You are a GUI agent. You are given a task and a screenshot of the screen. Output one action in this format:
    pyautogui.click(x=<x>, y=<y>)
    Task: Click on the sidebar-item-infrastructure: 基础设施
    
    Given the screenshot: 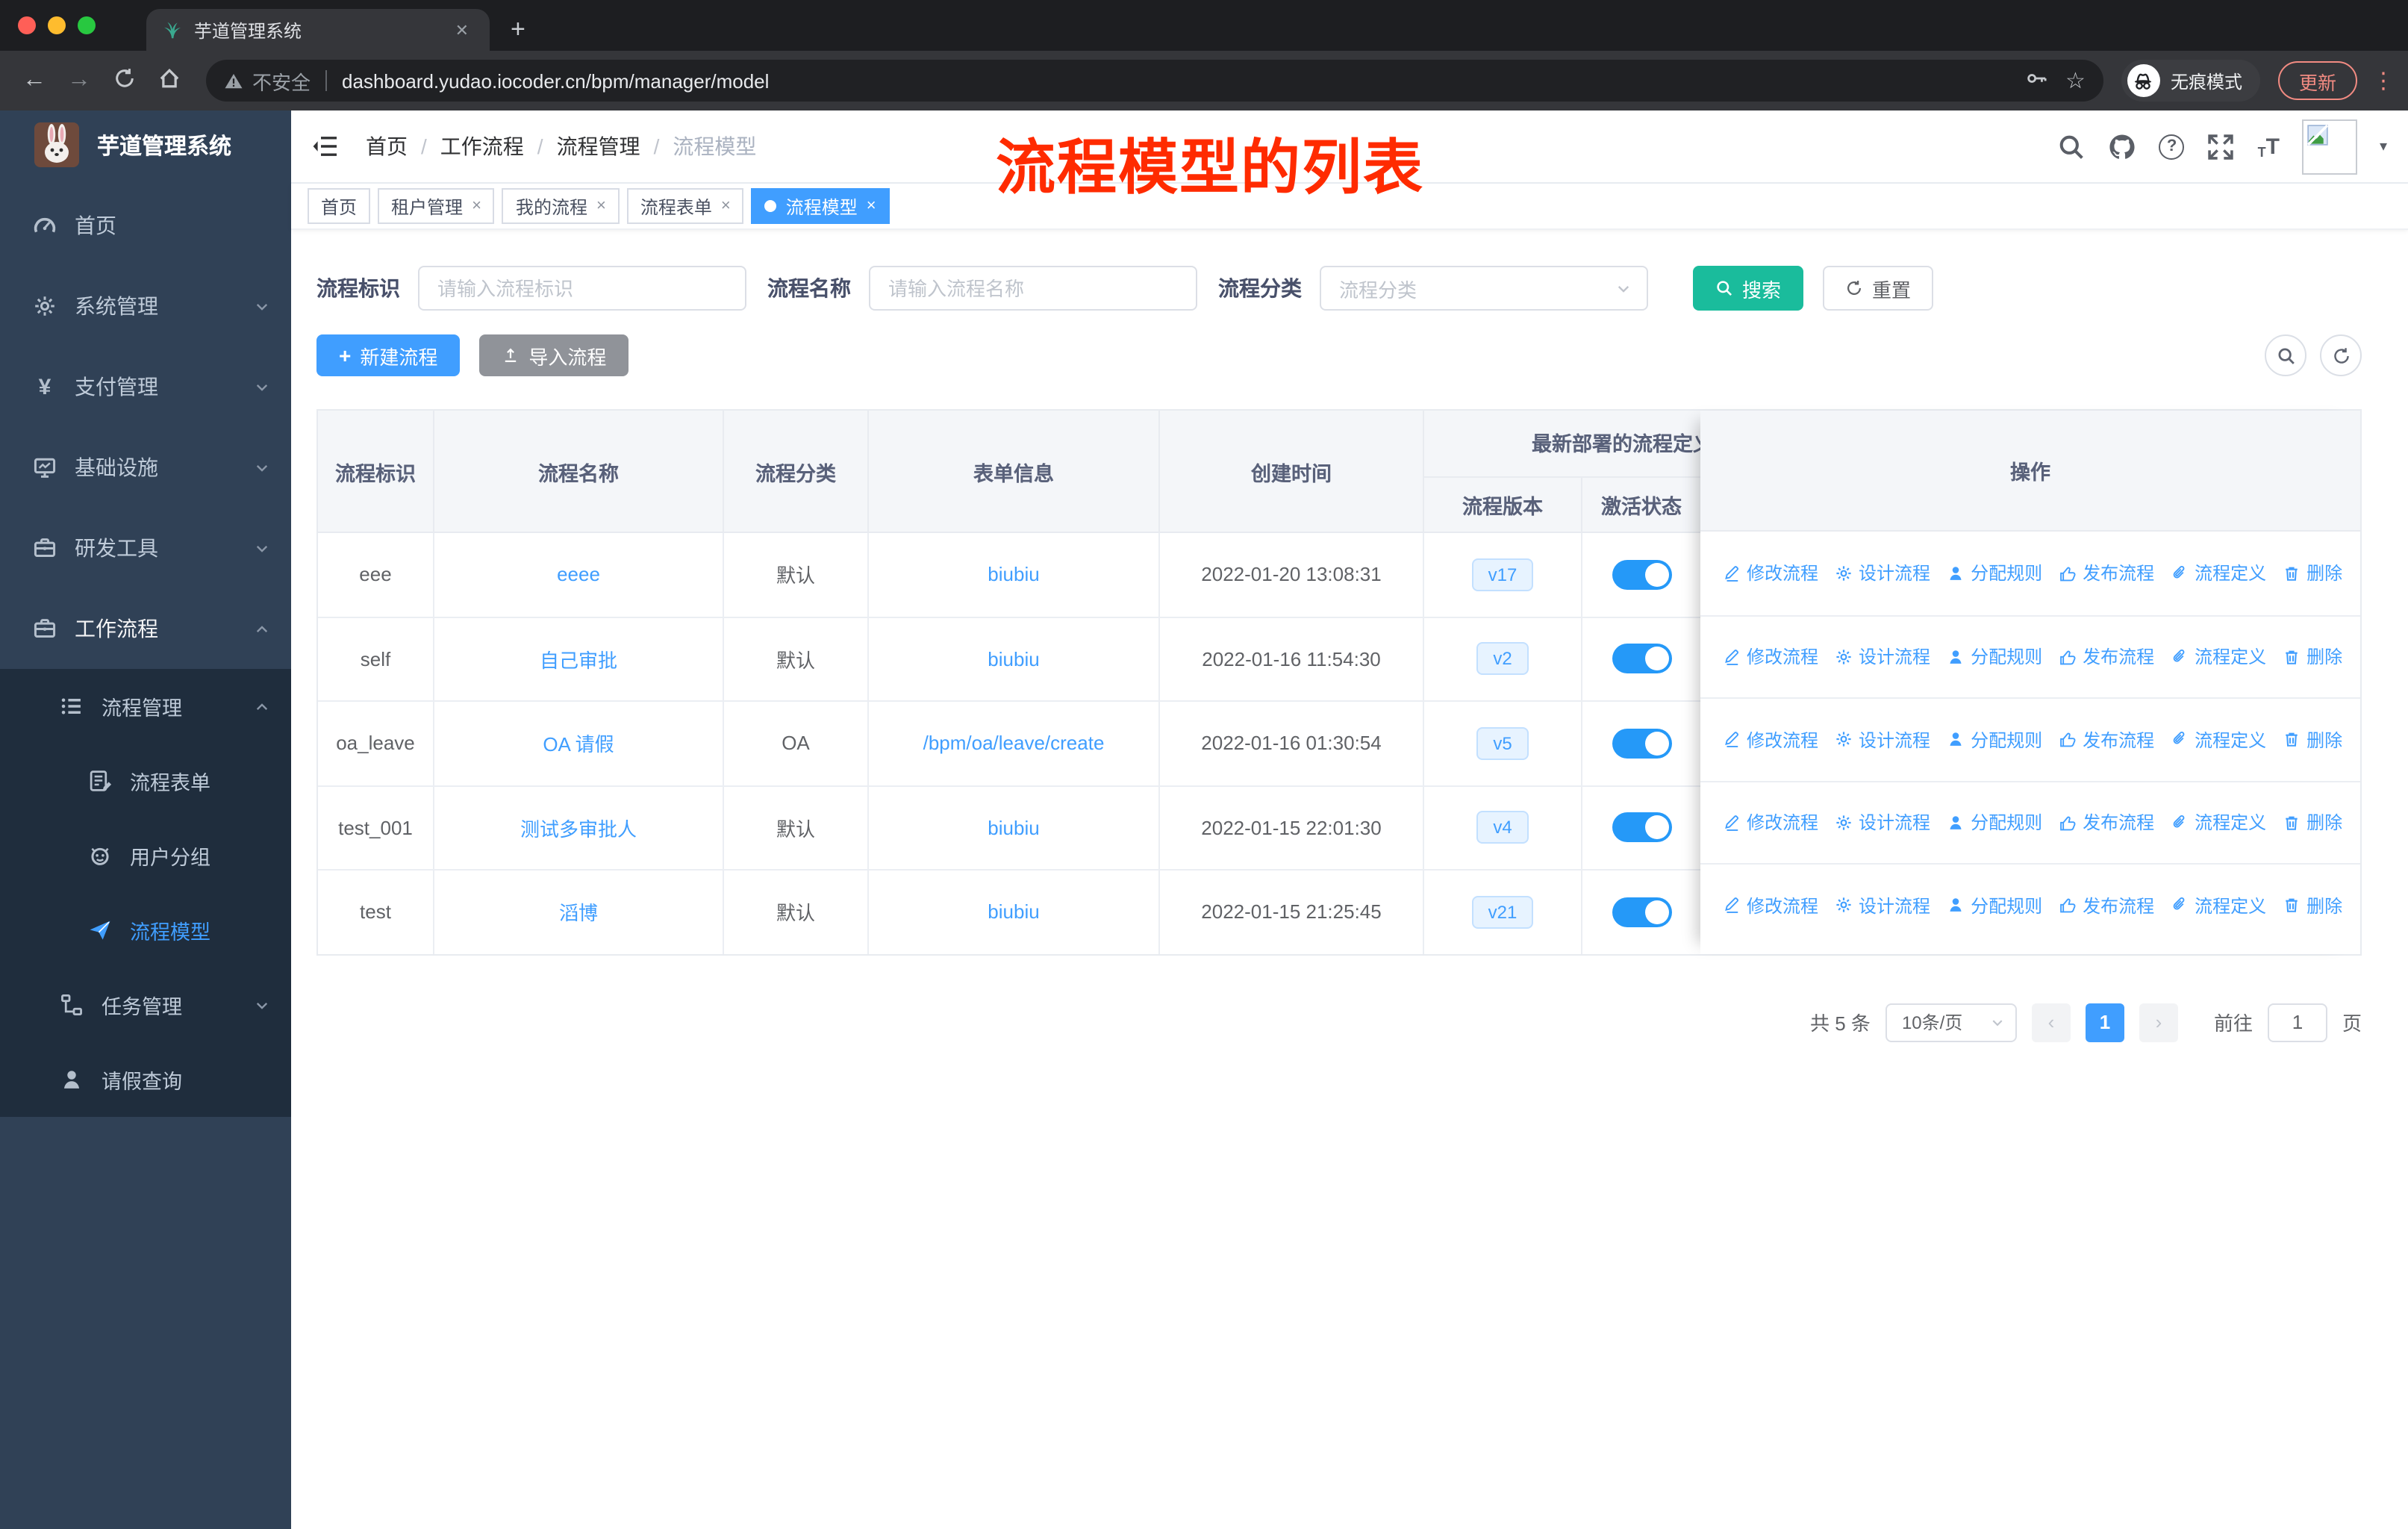 What is the action you would take?
    pyautogui.click(x=145, y=468)
    